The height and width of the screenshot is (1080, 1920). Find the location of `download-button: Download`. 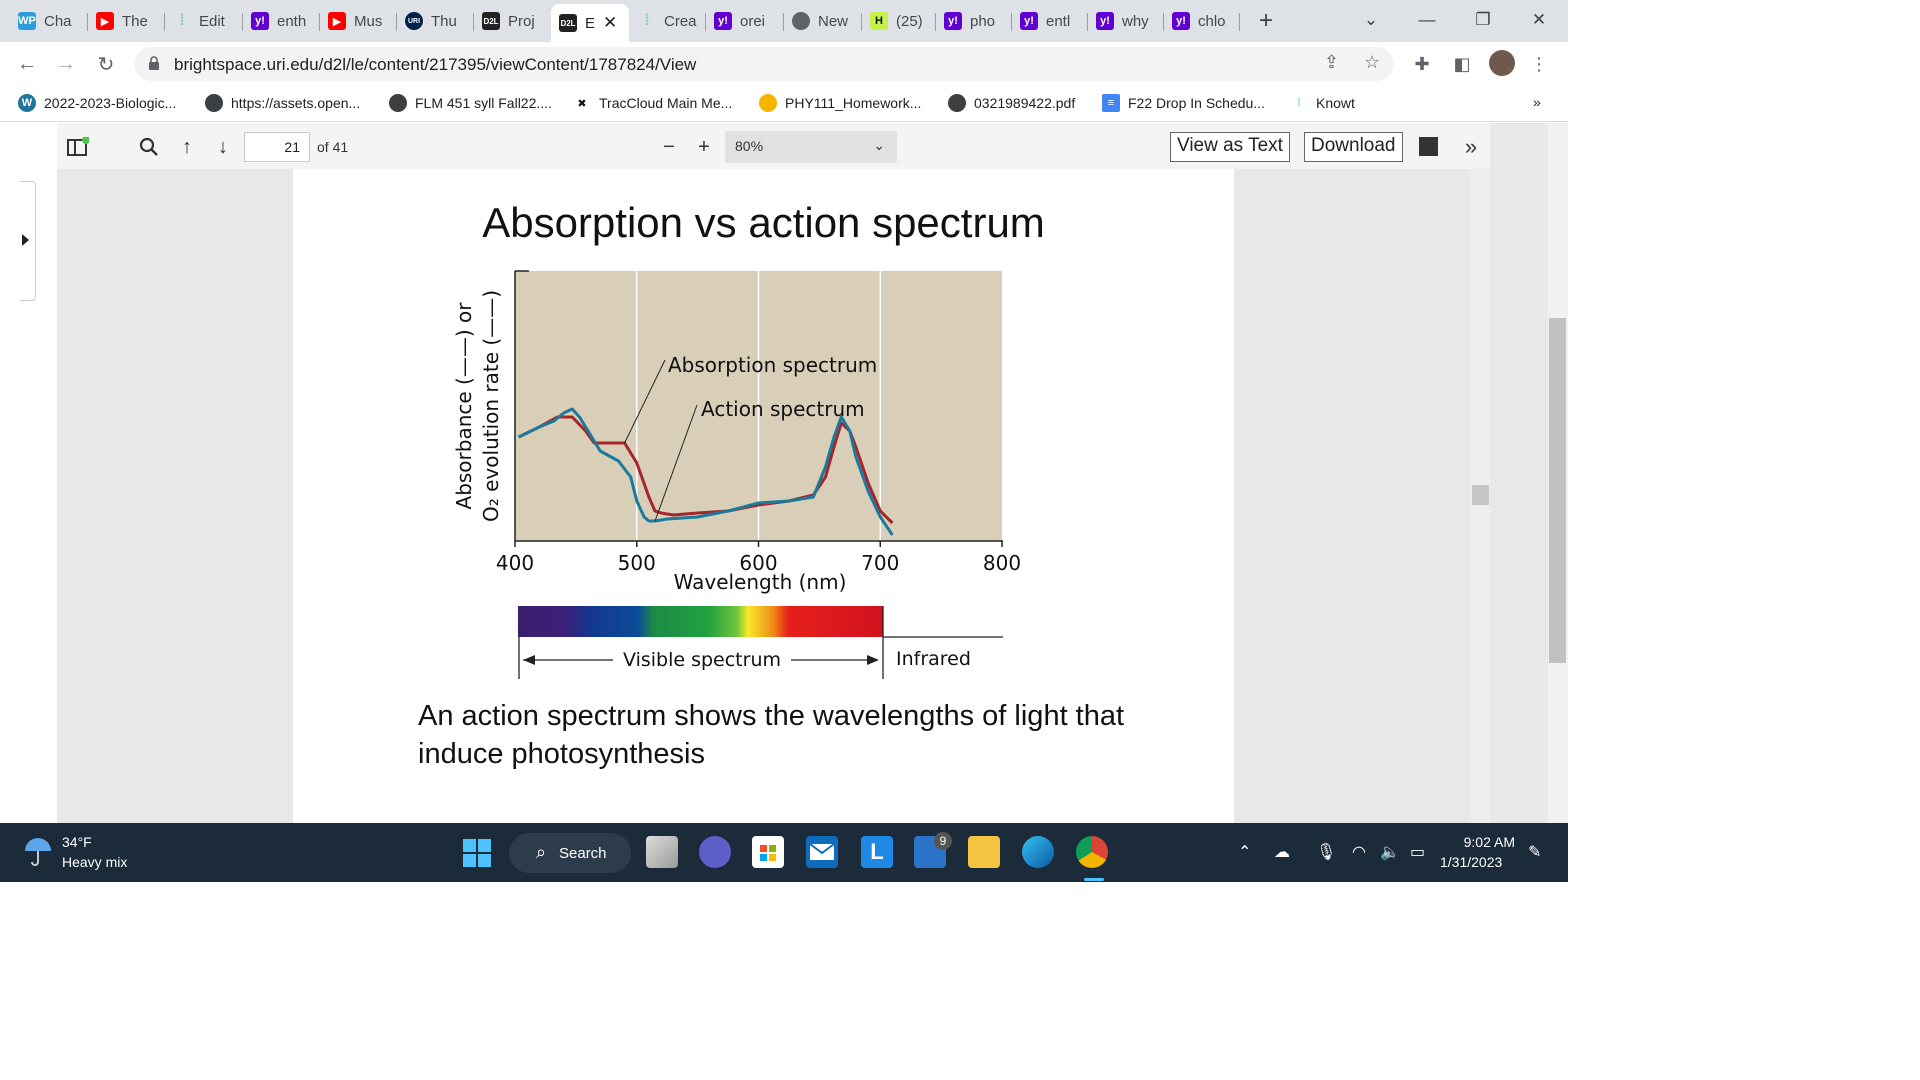

download-button: Download is located at coordinates (1353, 147).